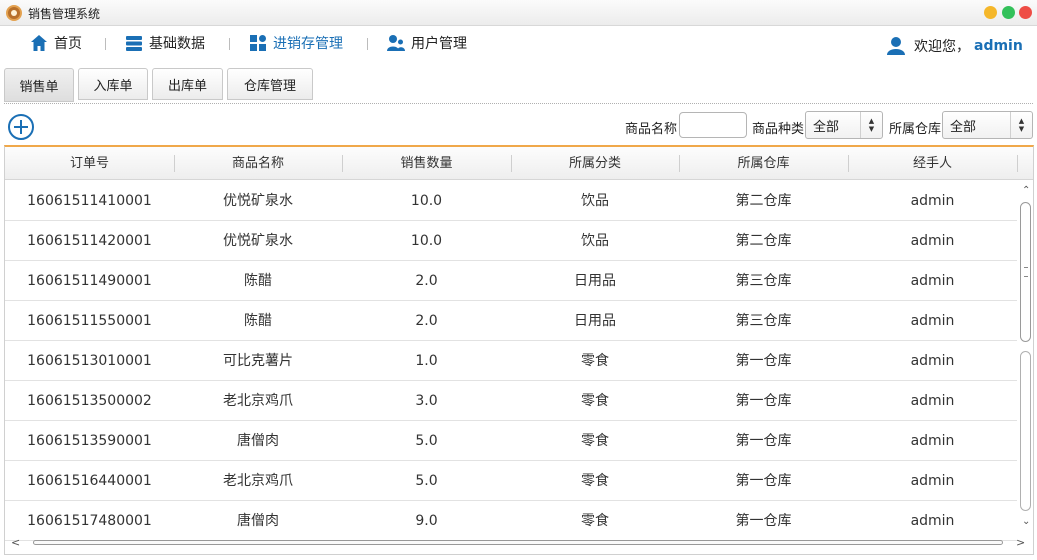 The width and height of the screenshot is (1037, 560). I want to click on horizontal-scrollbar: < >, so click(519, 543).